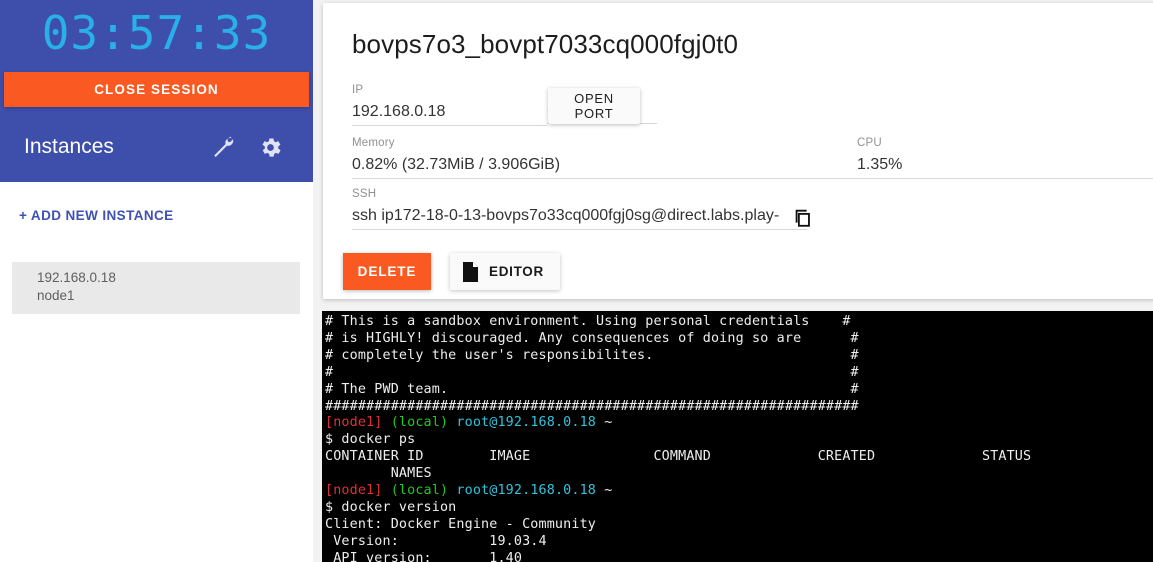  What do you see at coordinates (424, 556) in the screenshot?
I see `terminal-segment: API version: 1.40` at bounding box center [424, 556].